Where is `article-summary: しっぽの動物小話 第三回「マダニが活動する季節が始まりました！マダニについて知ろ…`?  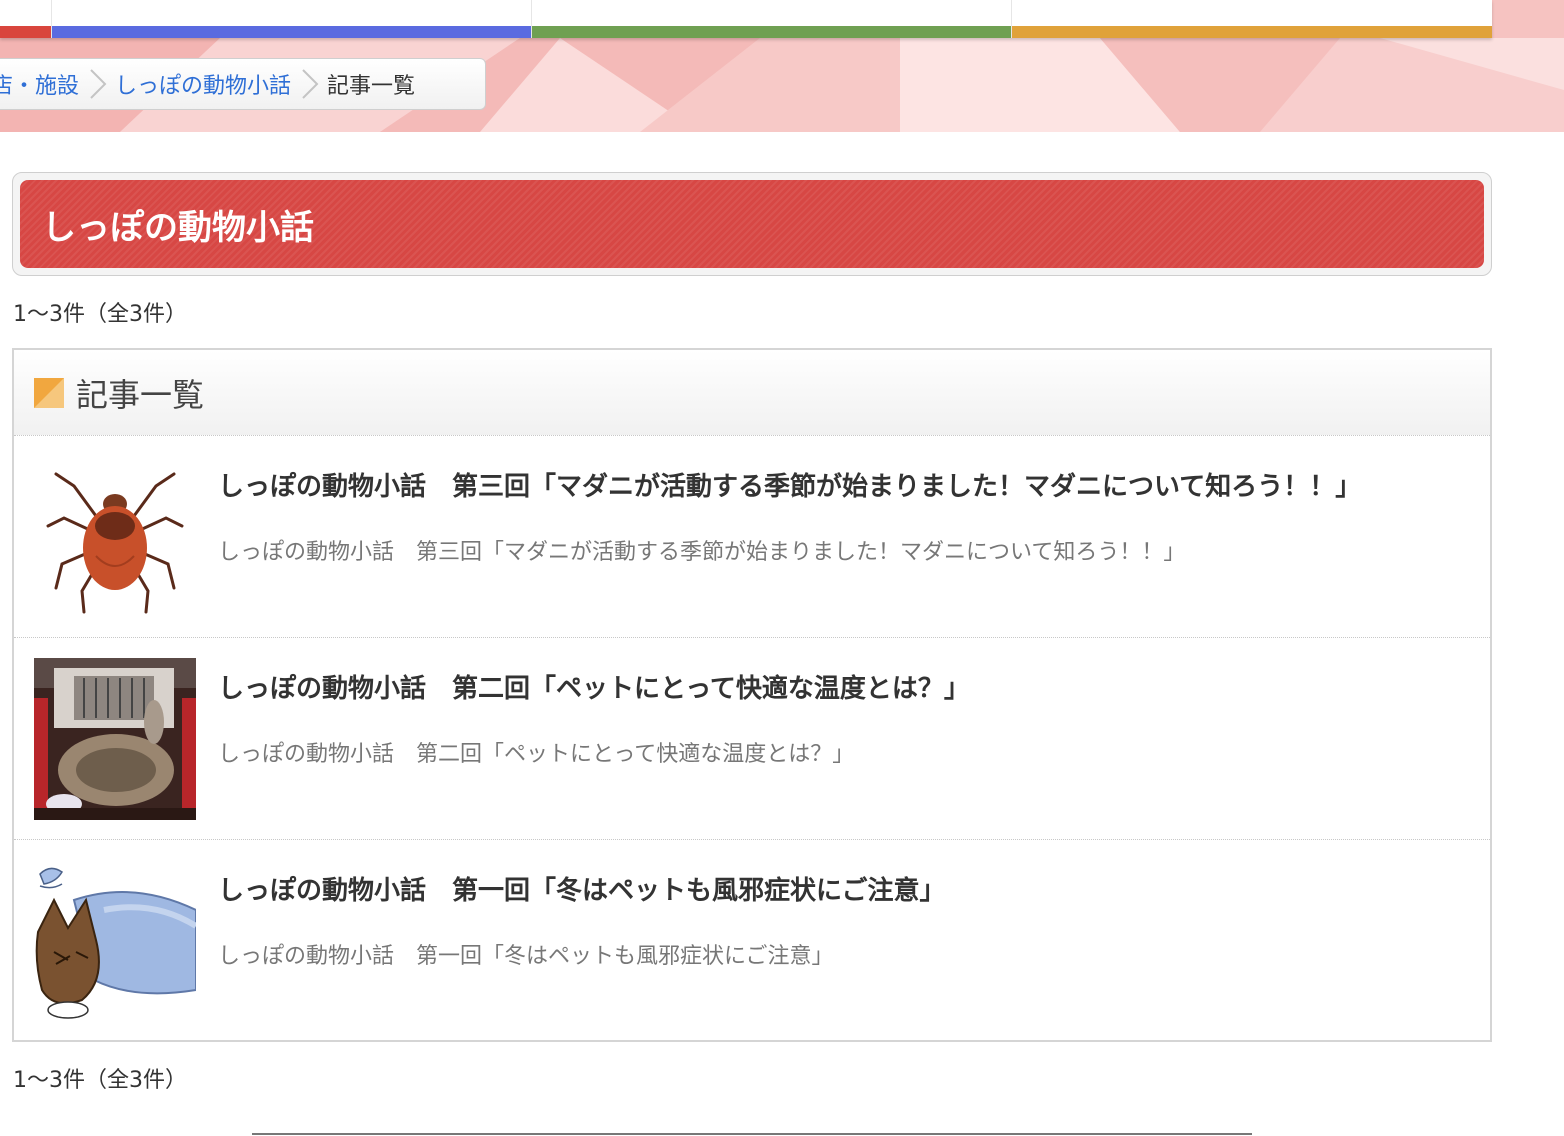 article-summary: しっぽの動物小話 第三回「マダニが活動する季節が始まりました！マダニについて知ろ… is located at coordinates (702, 552).